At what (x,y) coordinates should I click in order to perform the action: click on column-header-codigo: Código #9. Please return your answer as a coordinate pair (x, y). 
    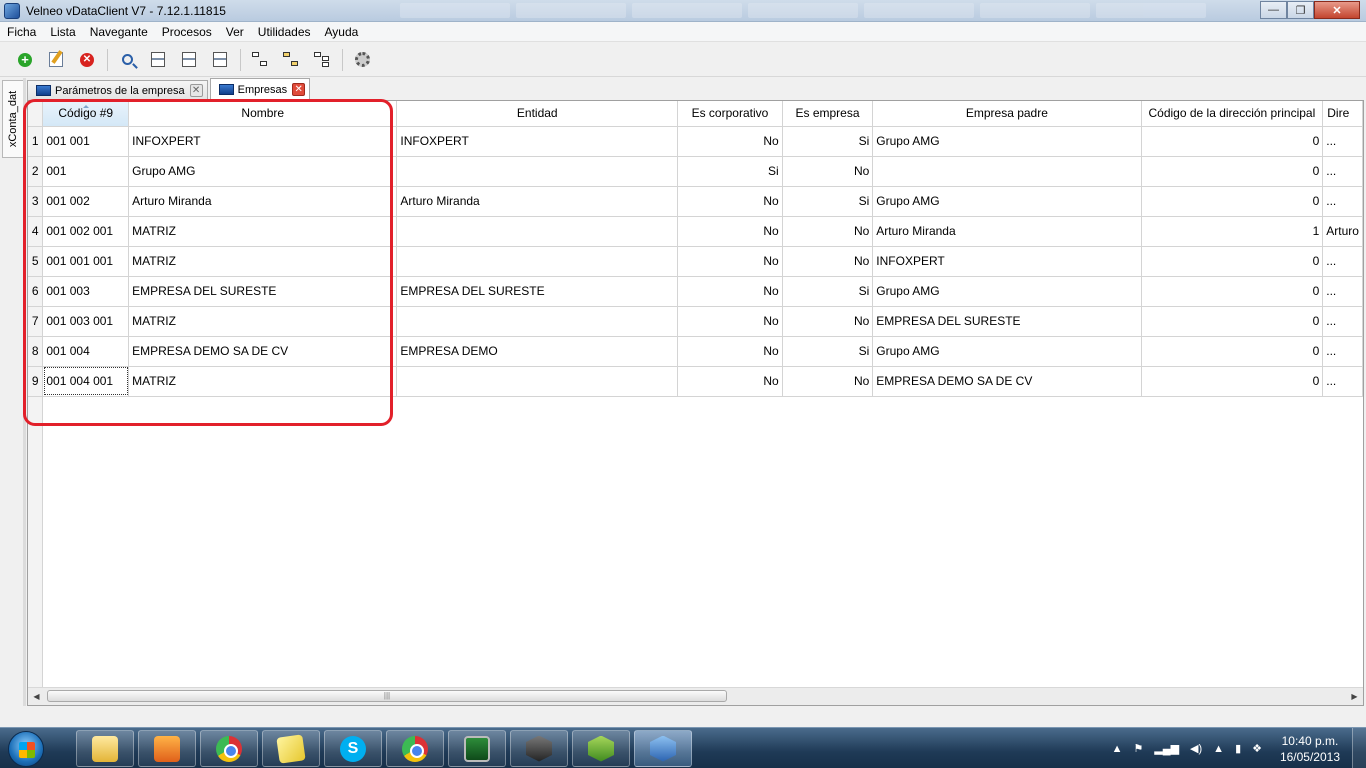
    Looking at the image, I should click on (86, 114).